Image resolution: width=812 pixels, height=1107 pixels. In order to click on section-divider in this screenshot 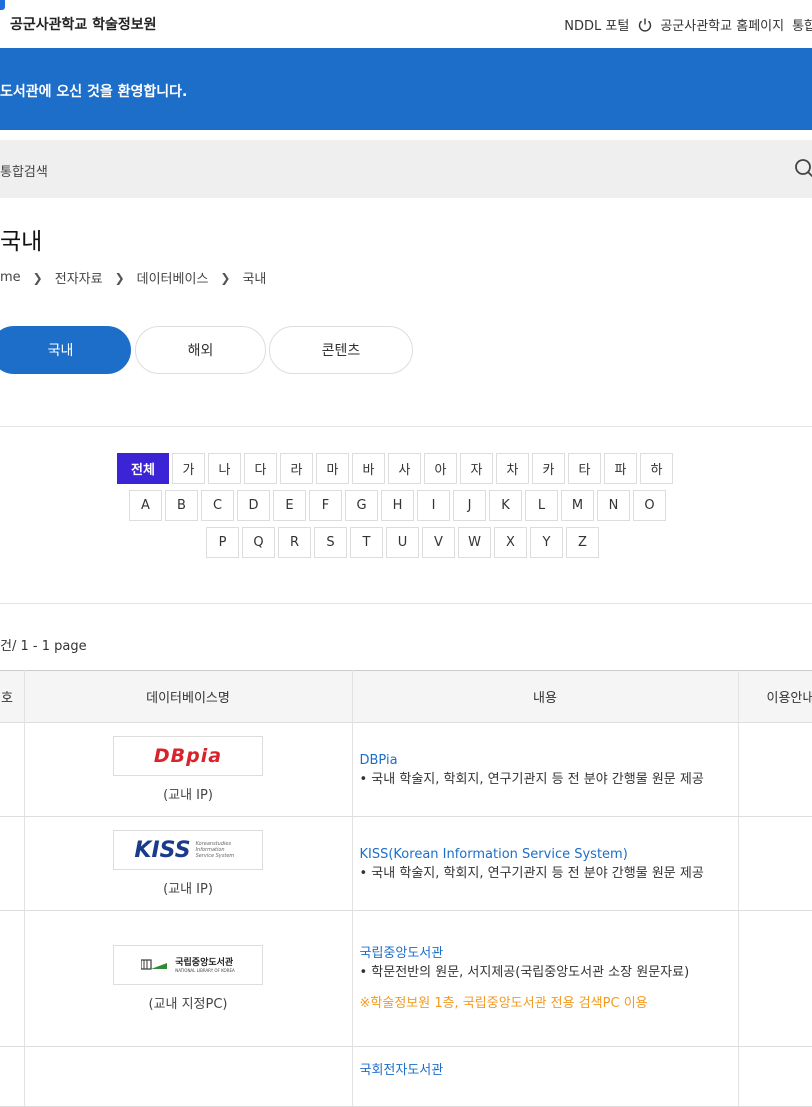, I will do `click(406, 603)`.